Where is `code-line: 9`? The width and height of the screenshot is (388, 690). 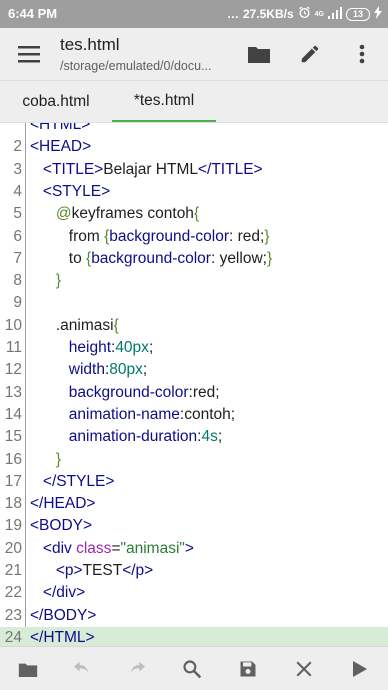
code-line: 9 is located at coordinates (194, 303).